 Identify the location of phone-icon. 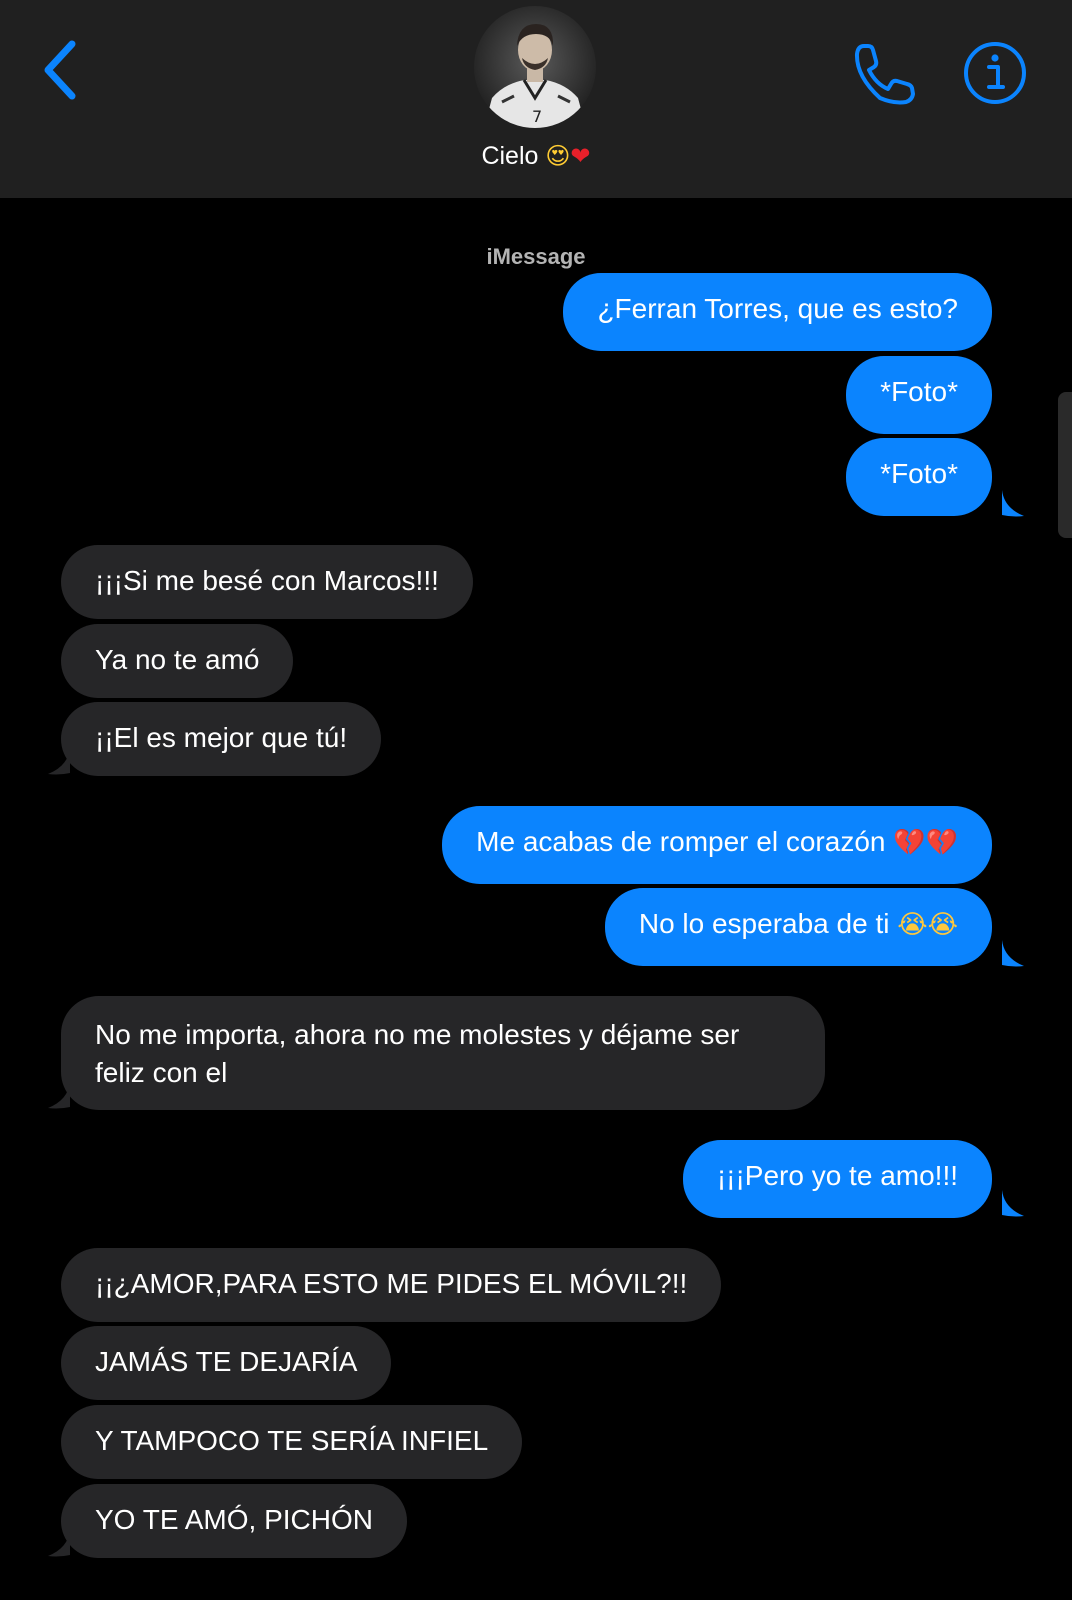
(884, 74).